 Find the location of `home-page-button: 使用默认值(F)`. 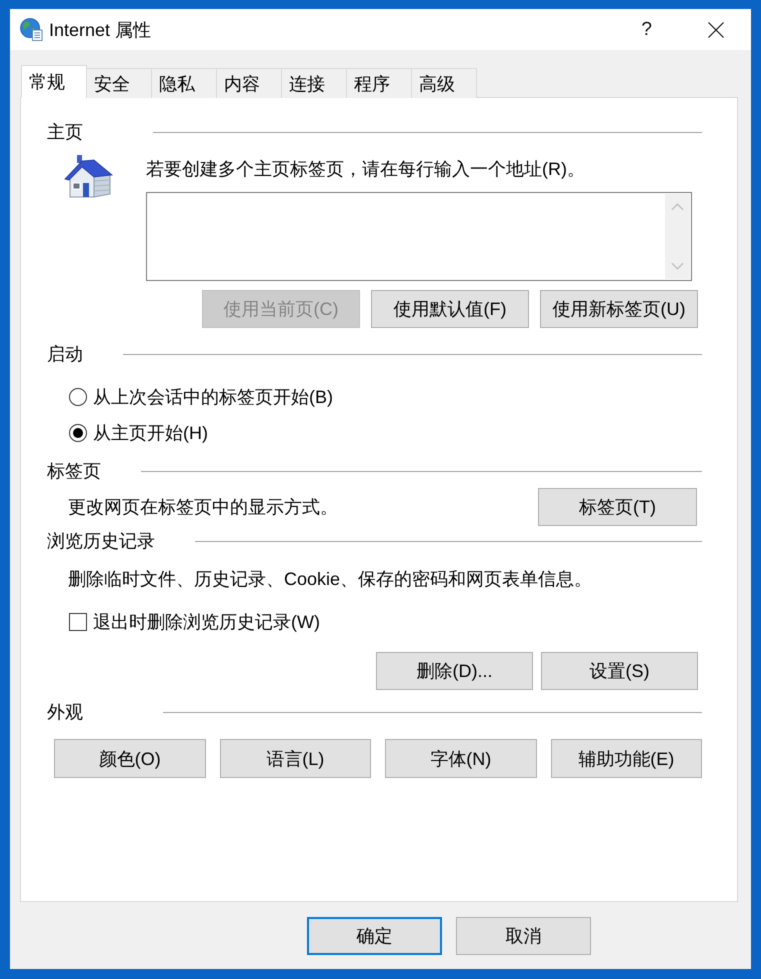

home-page-button: 使用默认值(F) is located at coordinates (450, 309).